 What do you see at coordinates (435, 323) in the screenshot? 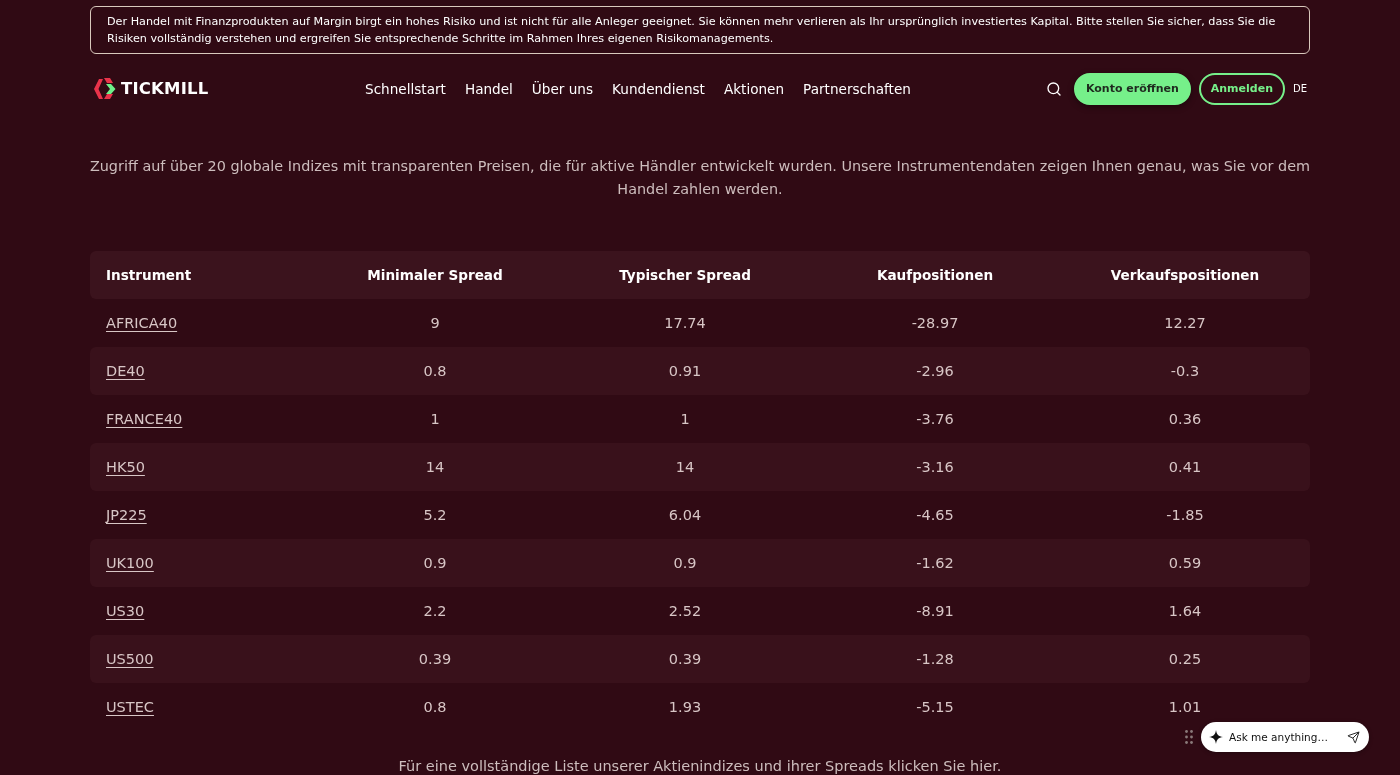
I see `table-cell: 9` at bounding box center [435, 323].